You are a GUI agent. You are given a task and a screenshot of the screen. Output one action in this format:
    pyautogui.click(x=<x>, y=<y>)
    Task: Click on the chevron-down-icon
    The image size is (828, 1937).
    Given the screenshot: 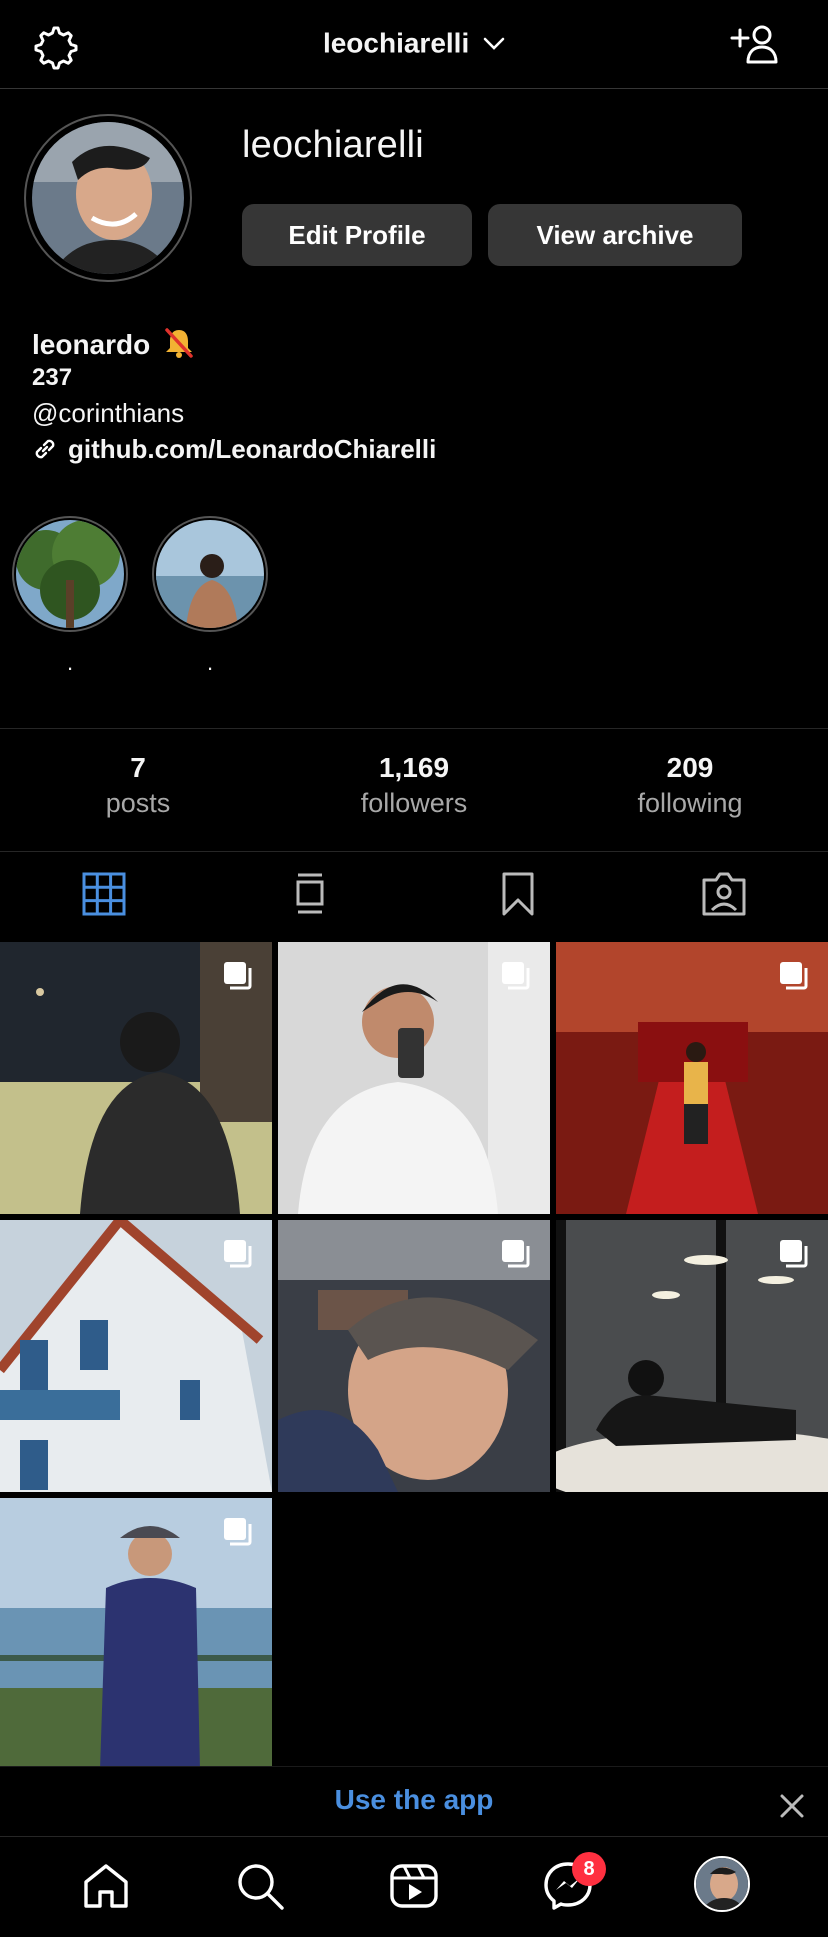 What is the action you would take?
    pyautogui.click(x=494, y=43)
    